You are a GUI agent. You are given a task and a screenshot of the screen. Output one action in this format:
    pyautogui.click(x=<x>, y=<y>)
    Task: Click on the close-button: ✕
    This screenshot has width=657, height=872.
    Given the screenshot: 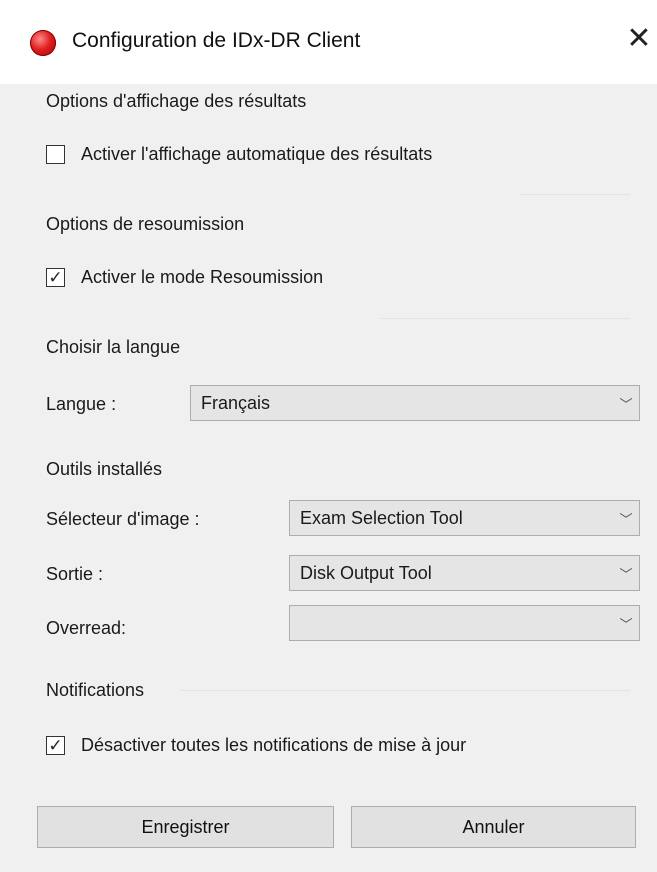 What is the action you would take?
    pyautogui.click(x=639, y=39)
    